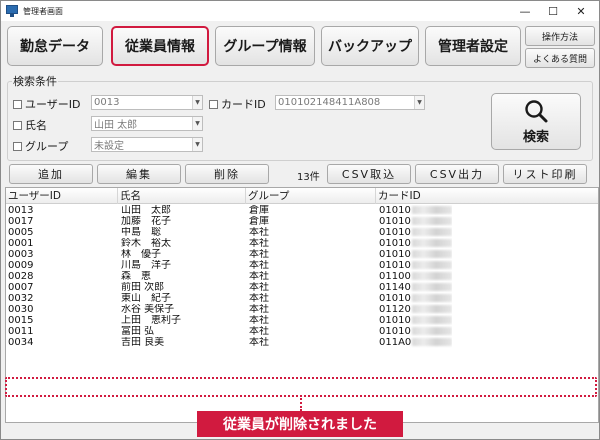 This screenshot has height=440, width=600. I want to click on column-header-name: 氏名, so click(182, 196).